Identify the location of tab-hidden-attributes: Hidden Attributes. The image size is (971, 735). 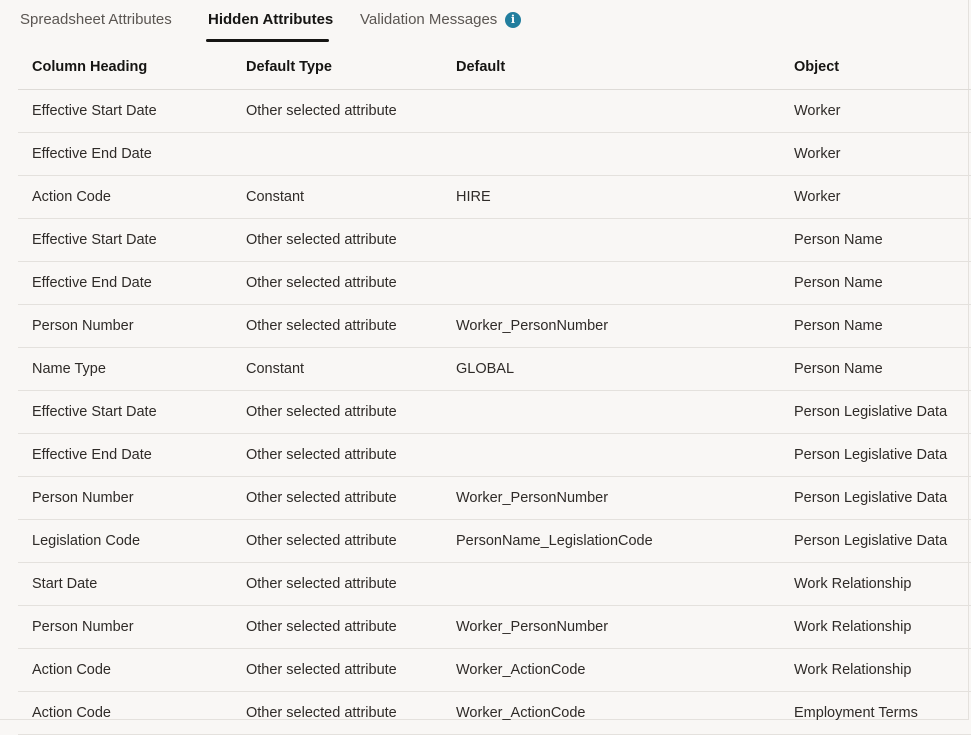
(270, 21).